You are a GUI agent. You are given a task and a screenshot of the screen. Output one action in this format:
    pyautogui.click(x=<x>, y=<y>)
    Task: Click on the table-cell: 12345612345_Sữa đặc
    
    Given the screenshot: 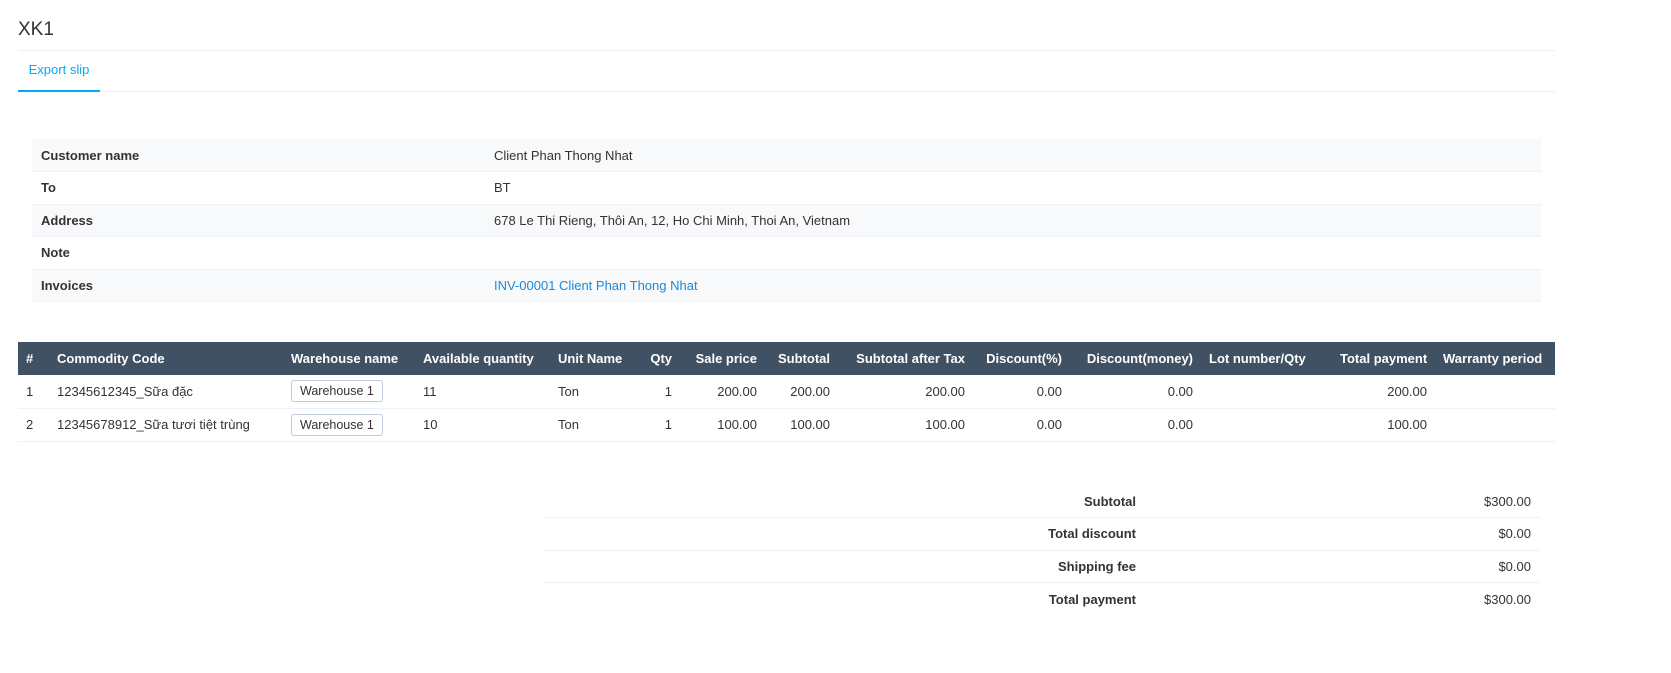 What is the action you would take?
    pyautogui.click(x=166, y=392)
    